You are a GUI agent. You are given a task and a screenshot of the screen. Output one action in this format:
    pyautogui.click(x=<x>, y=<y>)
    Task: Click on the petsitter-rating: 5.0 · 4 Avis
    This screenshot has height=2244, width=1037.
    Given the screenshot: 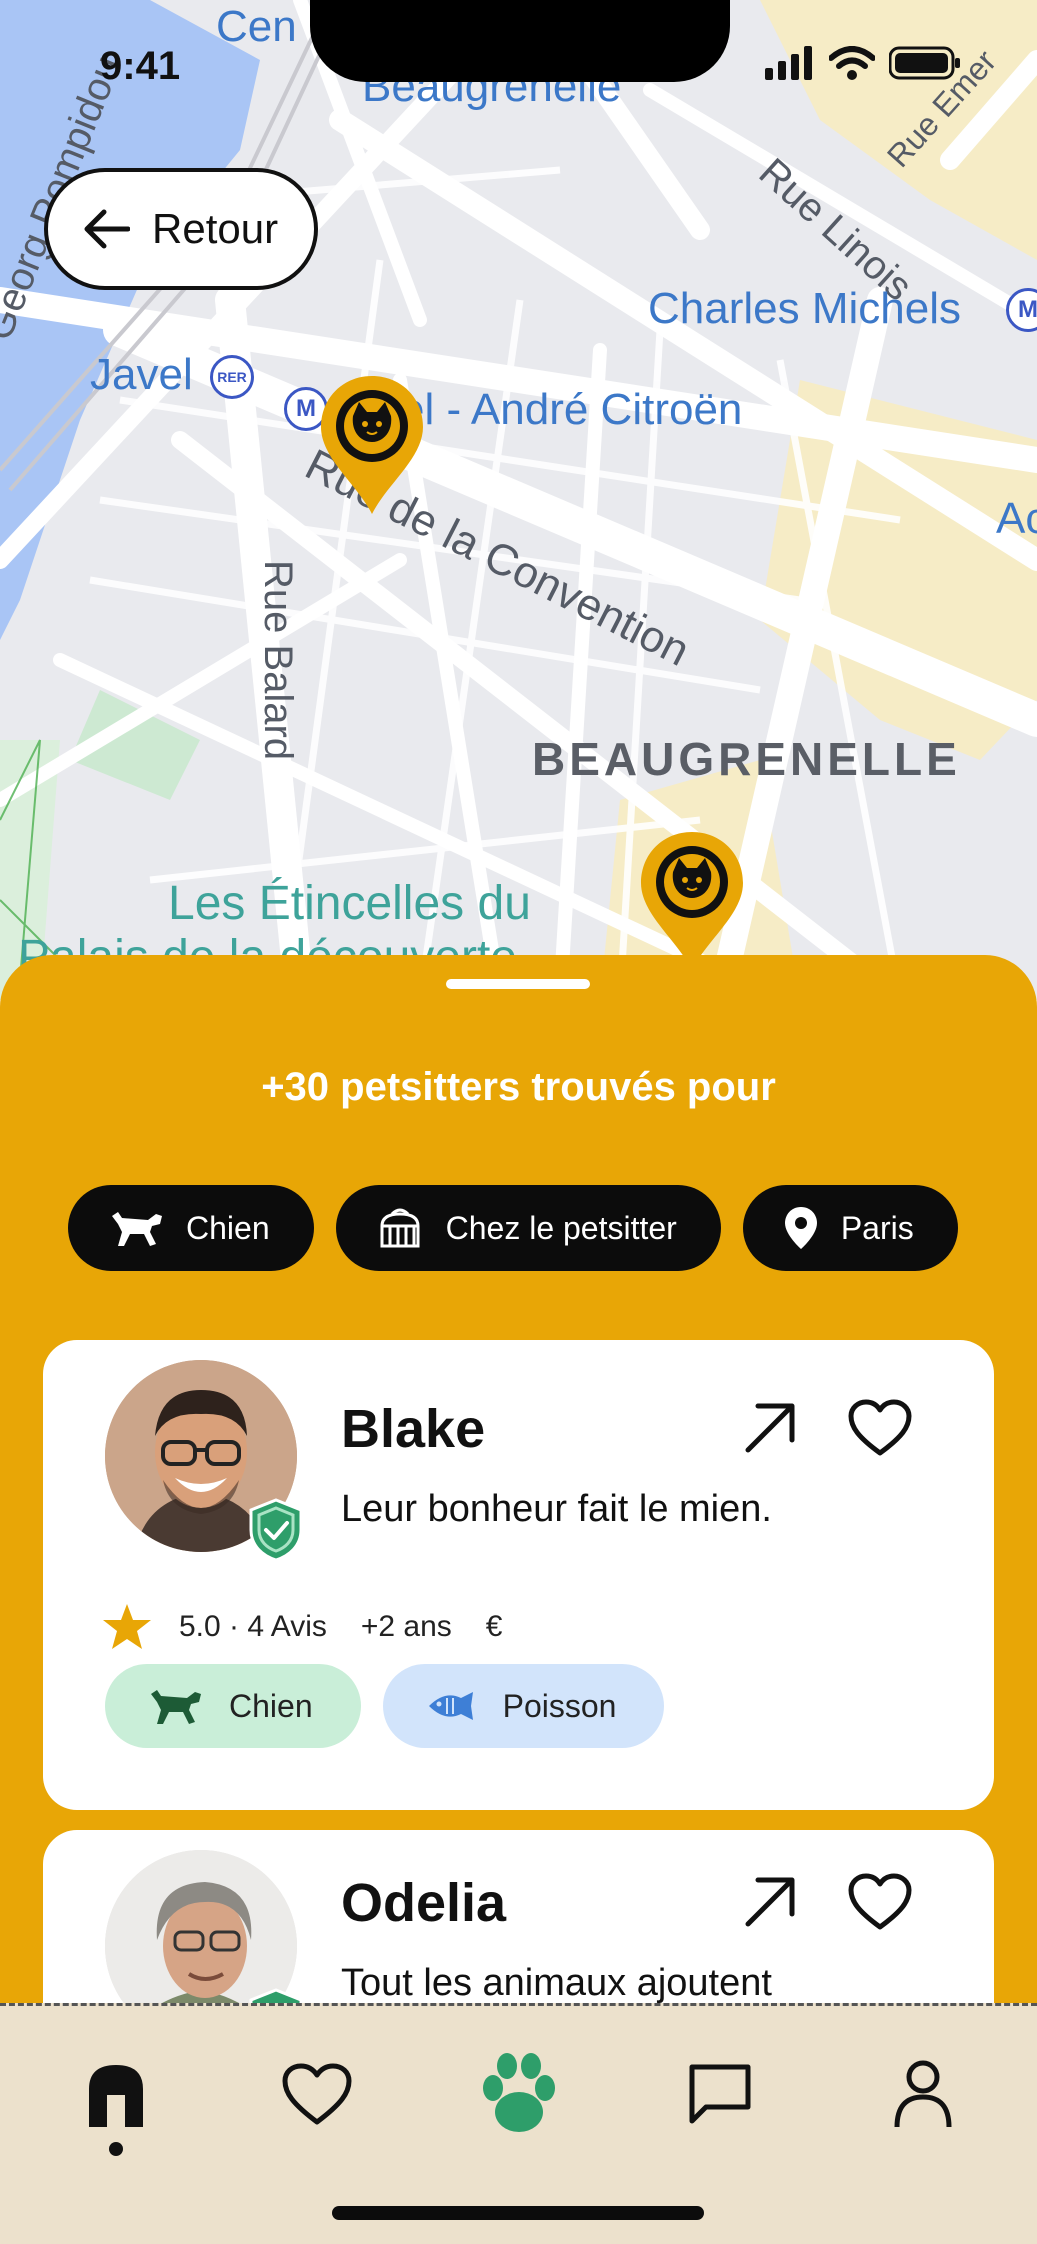 What is the action you would take?
    pyautogui.click(x=253, y=1626)
    